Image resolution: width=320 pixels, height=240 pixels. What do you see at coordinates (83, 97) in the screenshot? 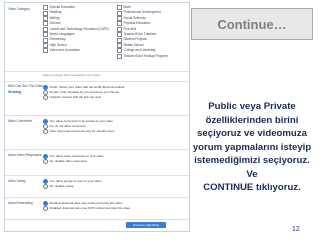
I see `sharing-option-unlisted: Unlisted: Anyone with the link can view` at bounding box center [83, 97].